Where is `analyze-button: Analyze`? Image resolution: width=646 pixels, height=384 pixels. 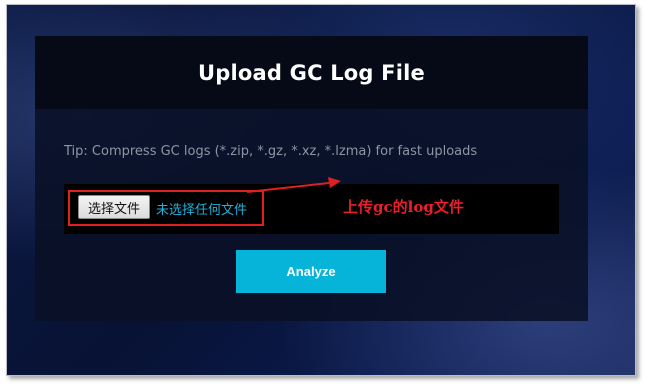 analyze-button: Analyze is located at coordinates (311, 271).